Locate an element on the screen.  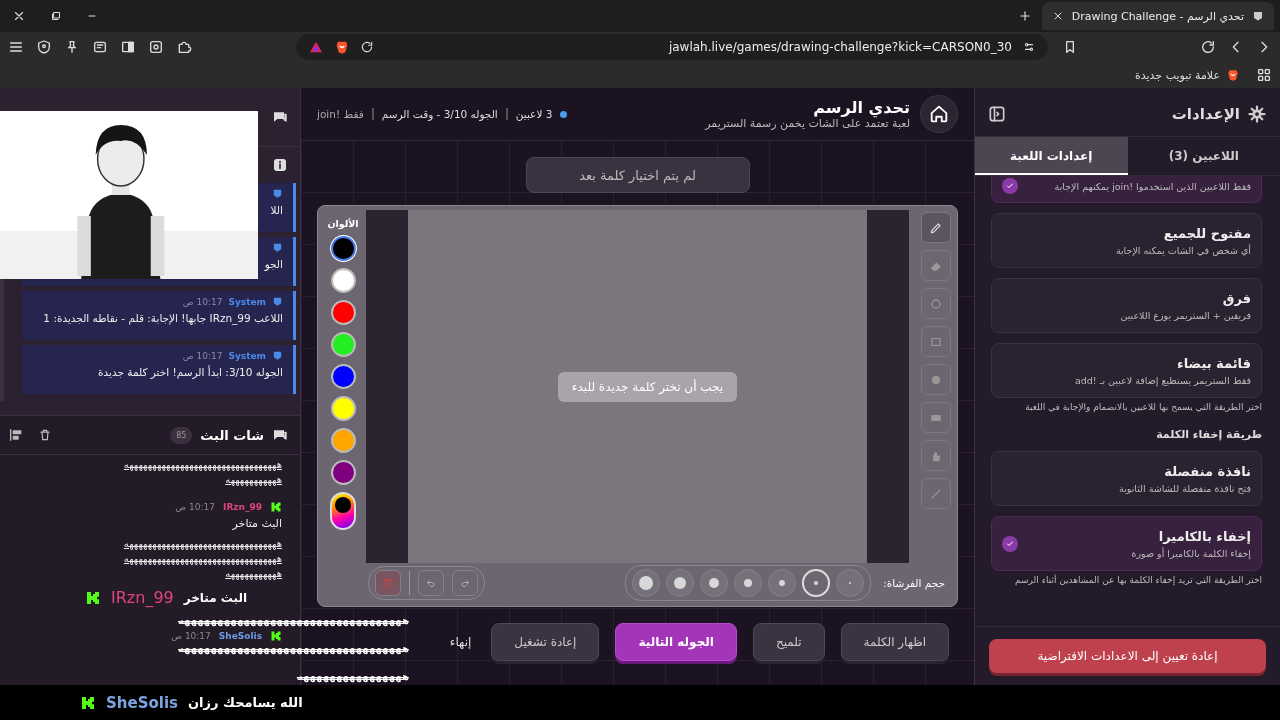
option-card: نافذة منفصلة فتح نافذة منفصلة للشاشة الثانوية is located at coordinates (1126, 478).